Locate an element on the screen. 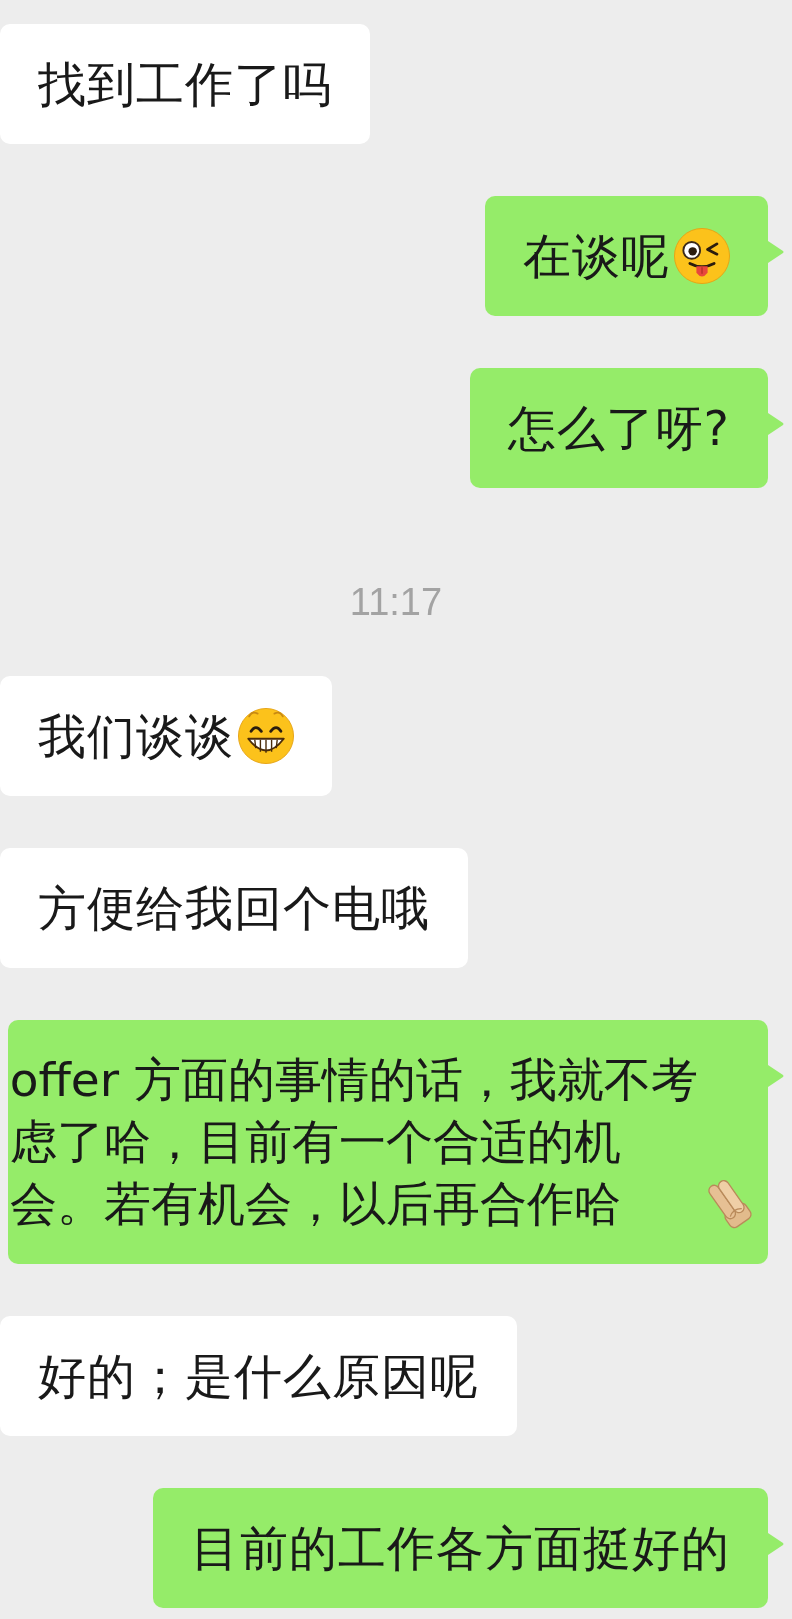 This screenshot has width=792, height=1619. grinning-face-icon is located at coordinates (266, 736).